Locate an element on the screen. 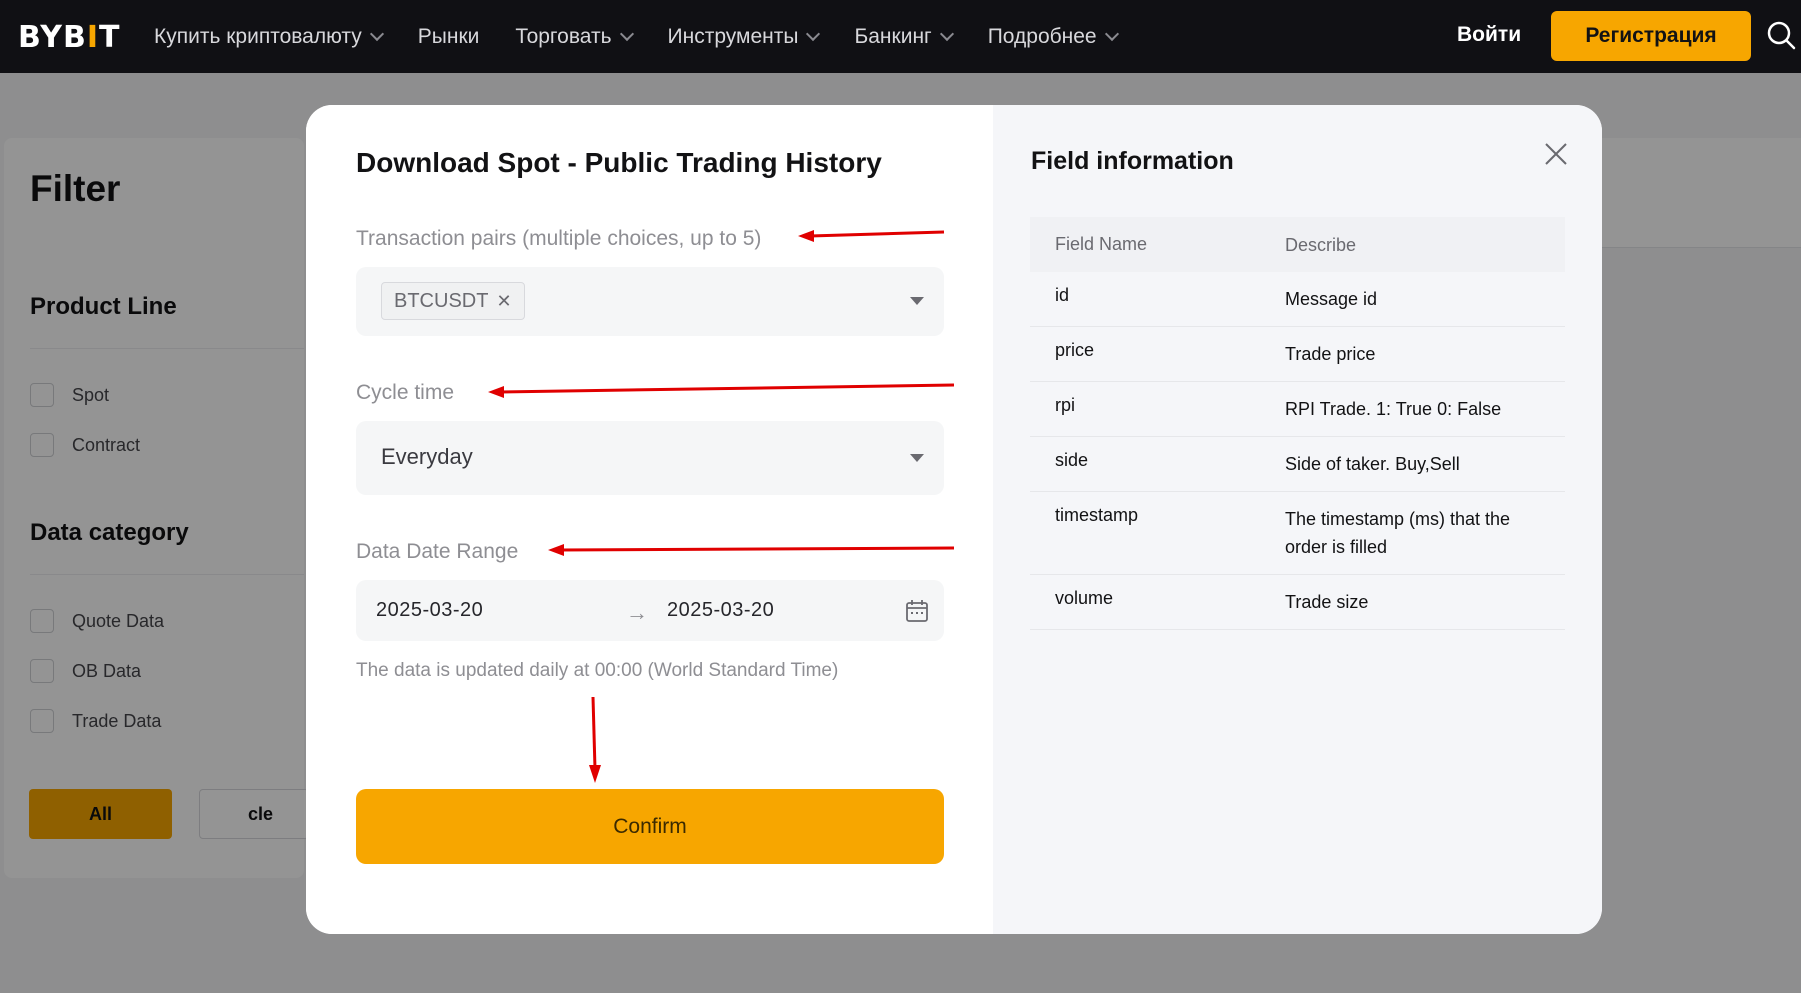 This screenshot has height=993, width=1801. date-start-input: 2025-03-20 is located at coordinates (429, 610).